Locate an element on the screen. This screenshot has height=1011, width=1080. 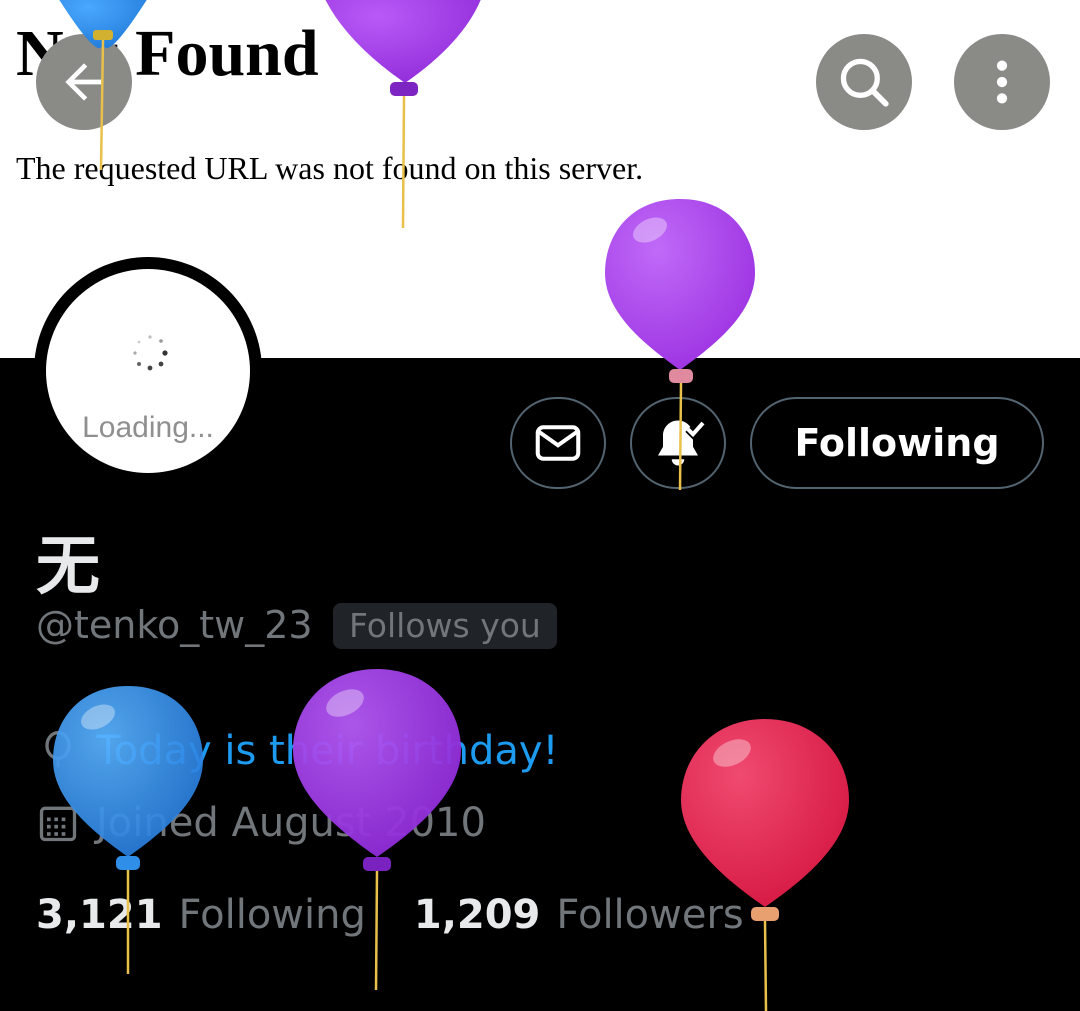
search-icon is located at coordinates (864, 82).